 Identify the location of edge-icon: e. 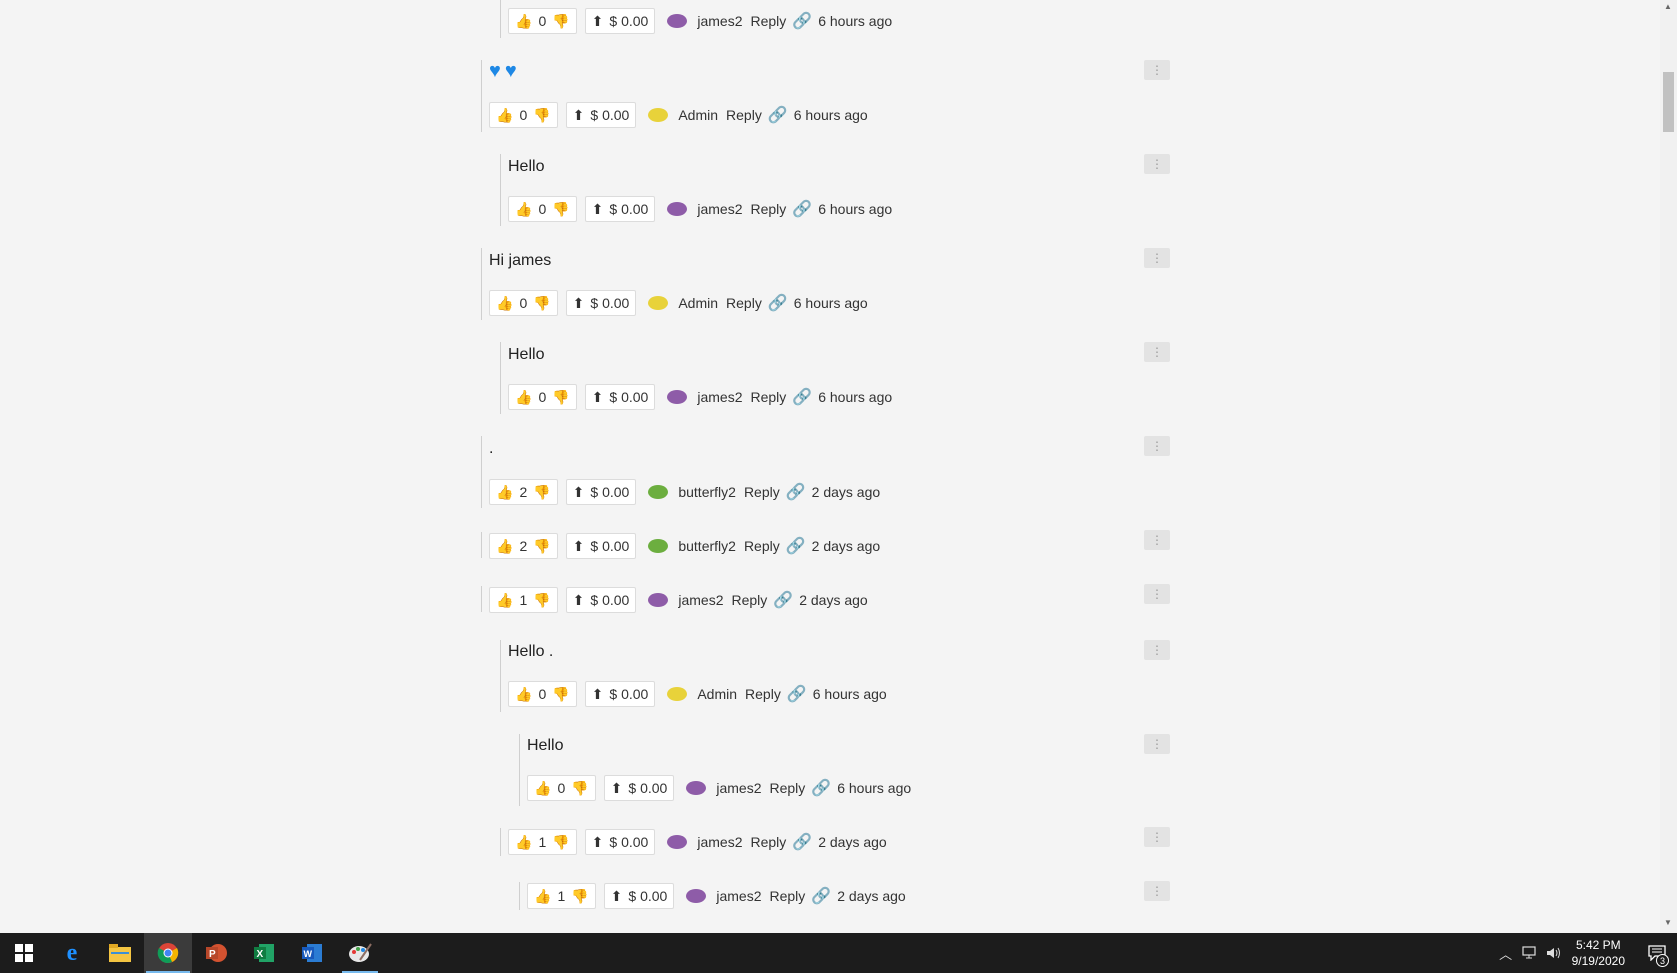
(72, 953).